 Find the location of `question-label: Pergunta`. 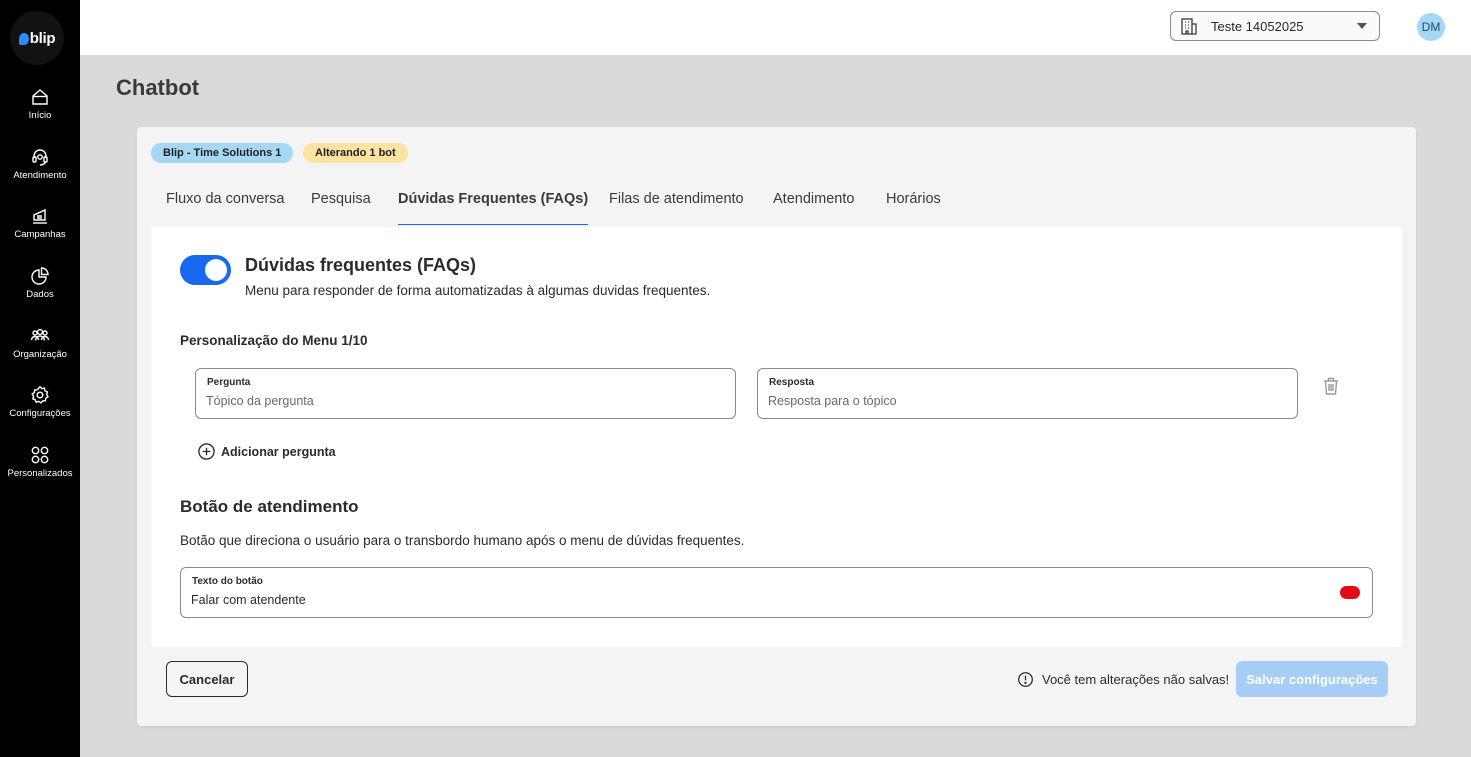

question-label: Pergunta is located at coordinates (229, 382).